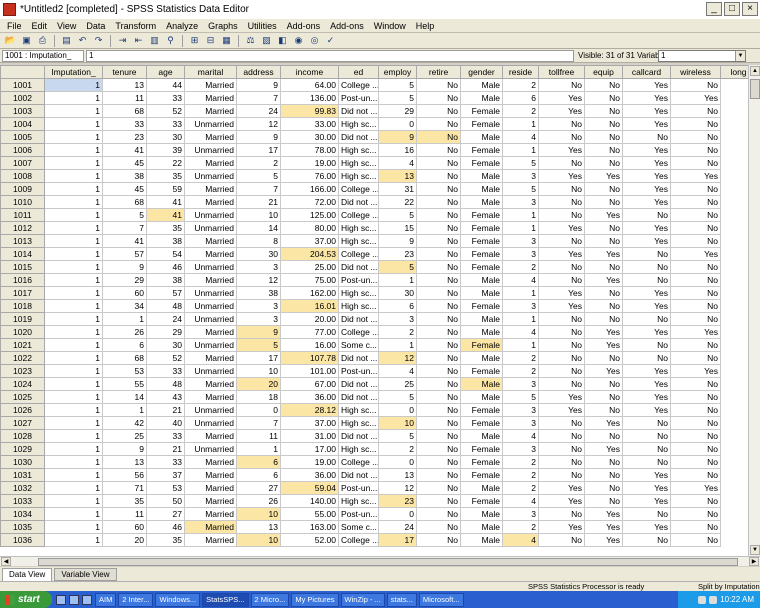  Describe the element at coordinates (397, 72) in the screenshot. I see `column-header-employ: employ` at that location.